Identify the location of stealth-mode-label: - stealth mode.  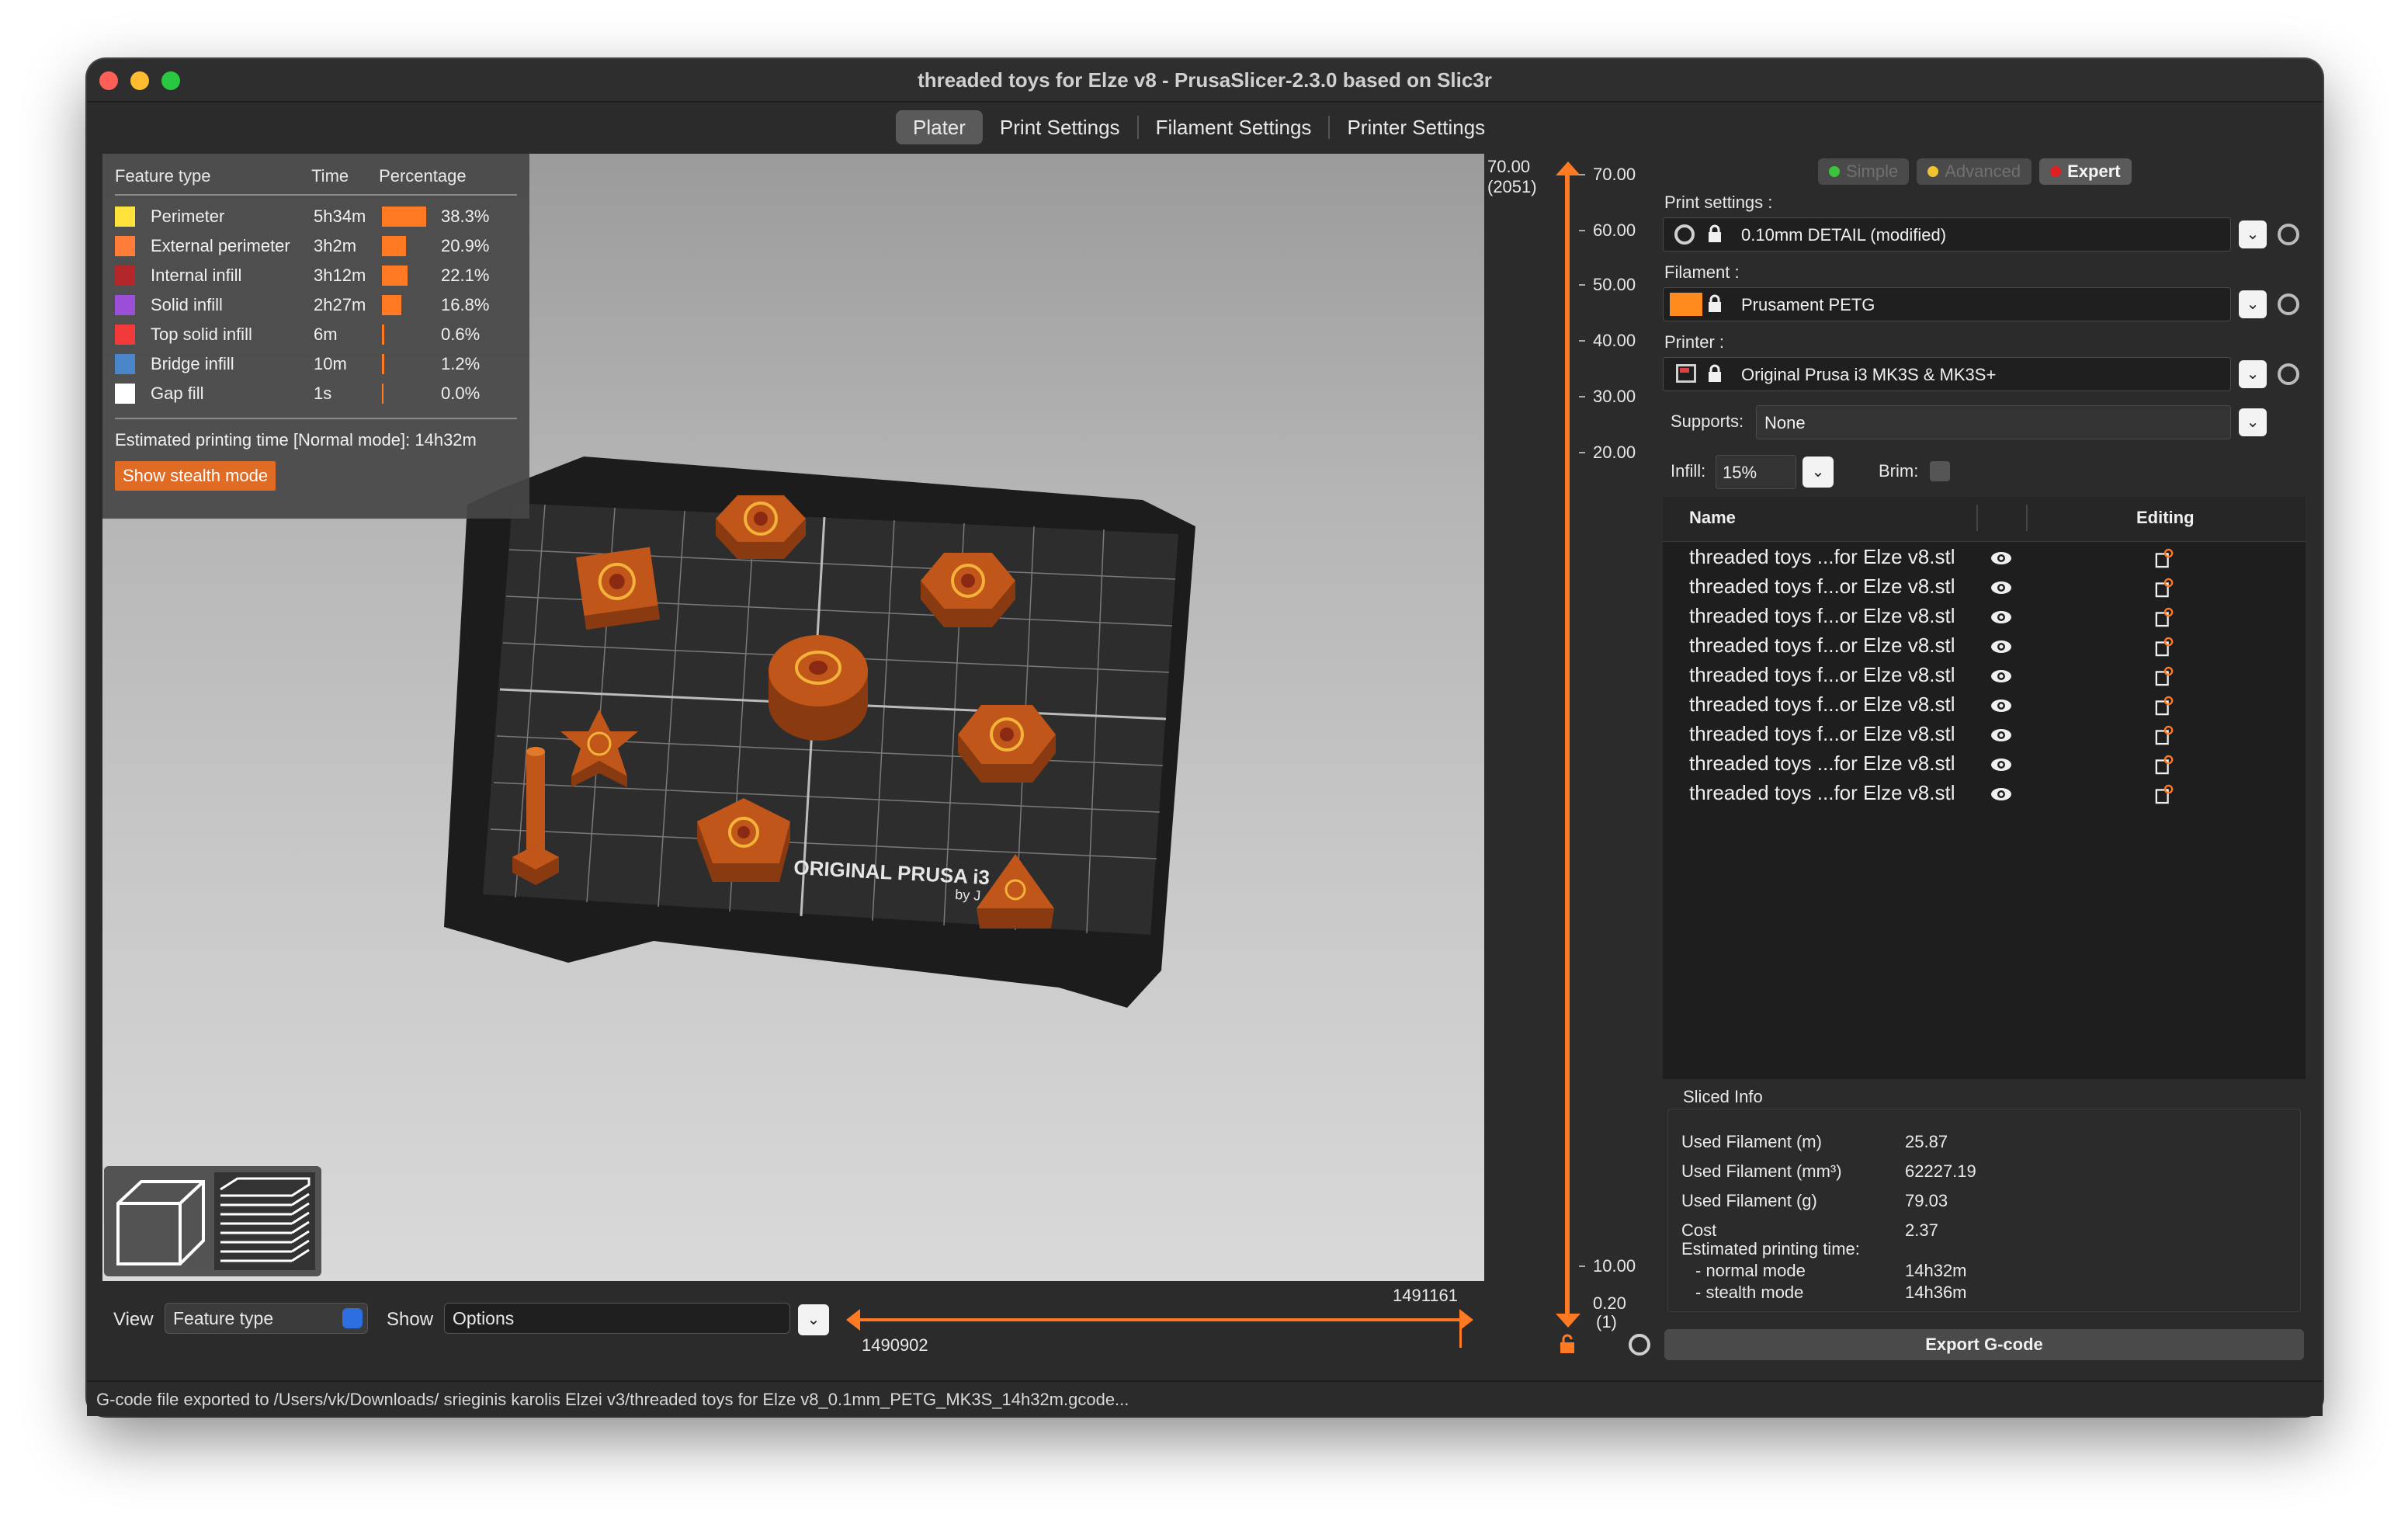
(1749, 1293).